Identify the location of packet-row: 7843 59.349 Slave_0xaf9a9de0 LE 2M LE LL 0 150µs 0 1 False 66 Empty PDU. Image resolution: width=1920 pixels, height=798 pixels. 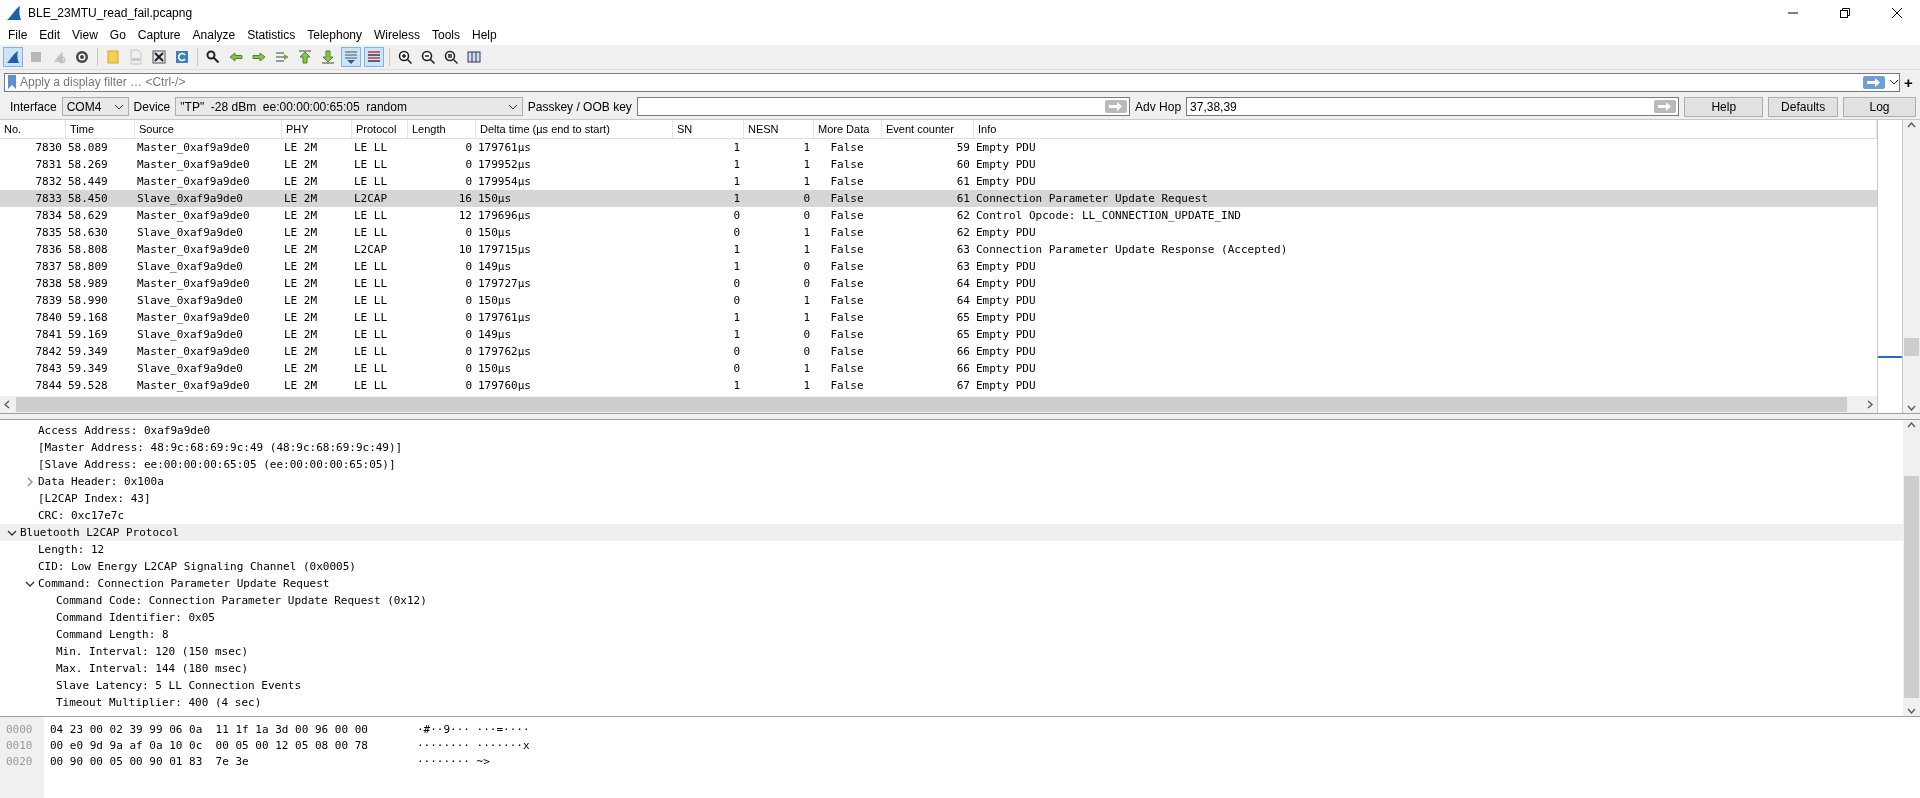
(938, 368).